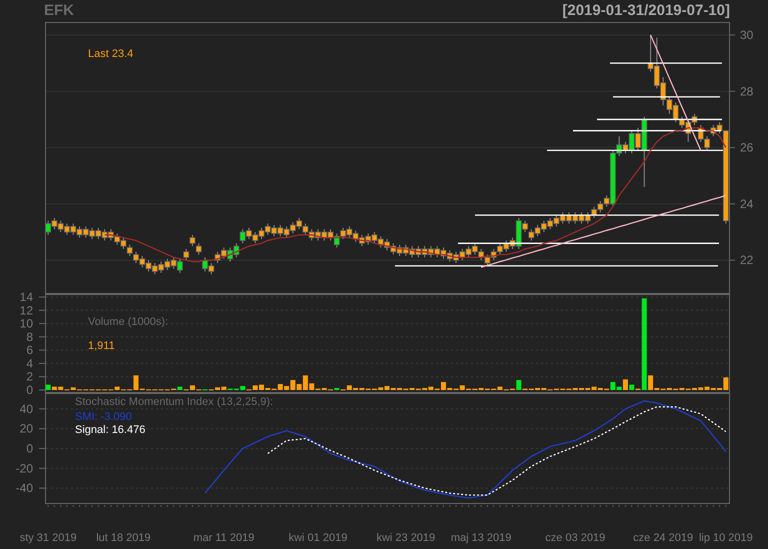  I want to click on volume-axis-label: 6, so click(29, 350).